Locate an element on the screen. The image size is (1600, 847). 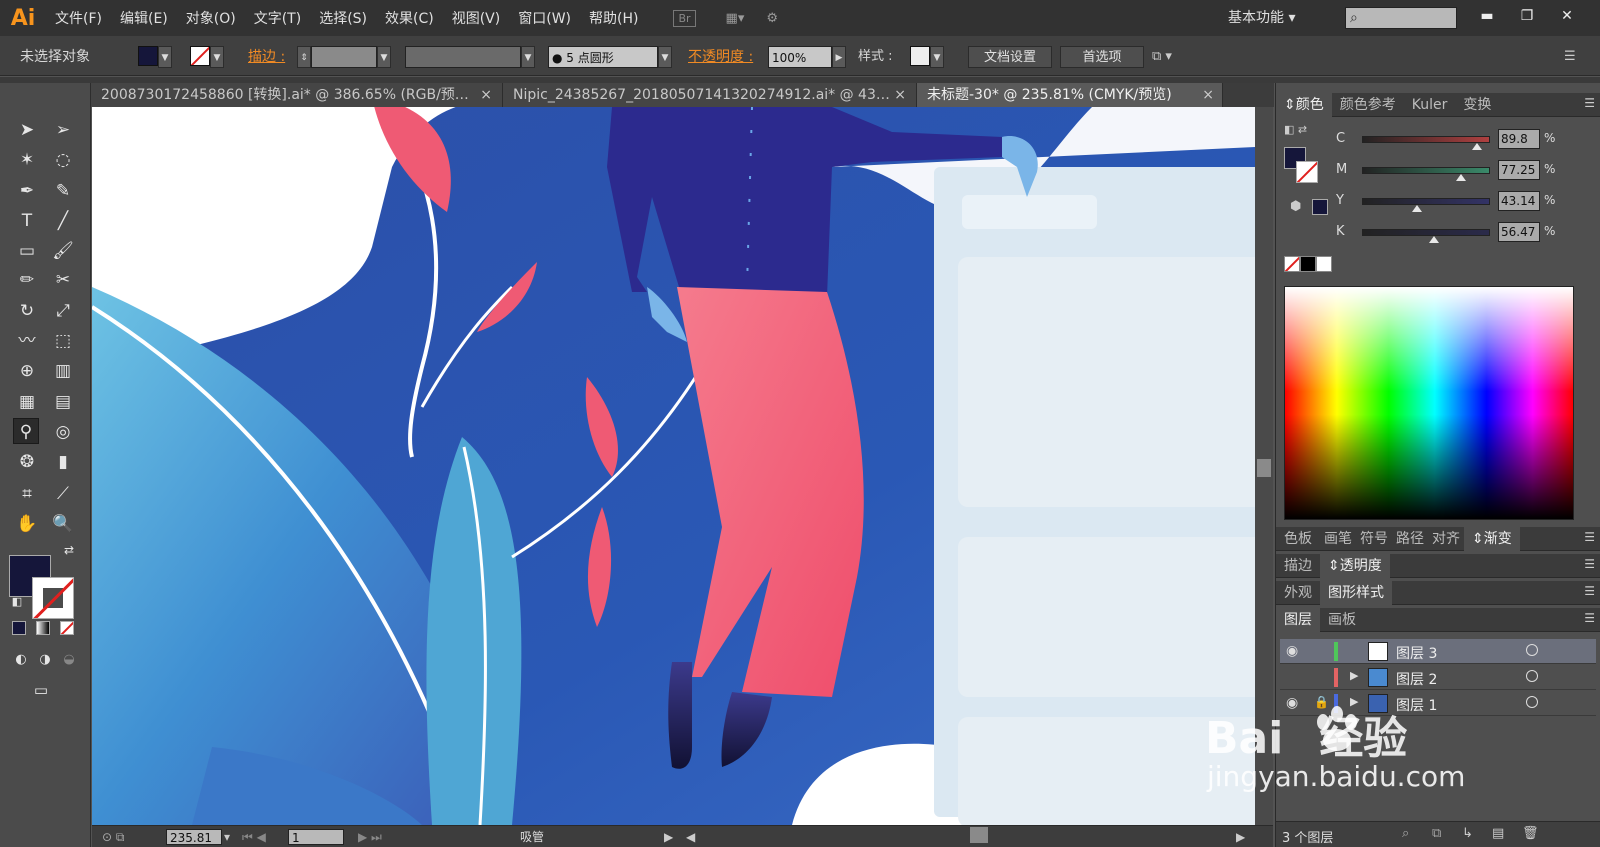
tab-transform: 变换 is located at coordinates (1477, 105).